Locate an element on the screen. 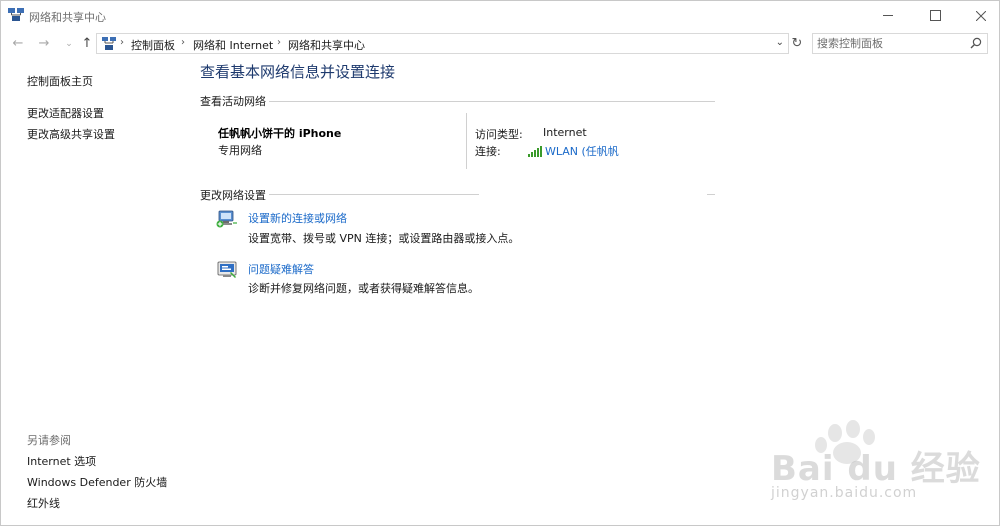  back-arrow-icon: ← is located at coordinates (18, 44).